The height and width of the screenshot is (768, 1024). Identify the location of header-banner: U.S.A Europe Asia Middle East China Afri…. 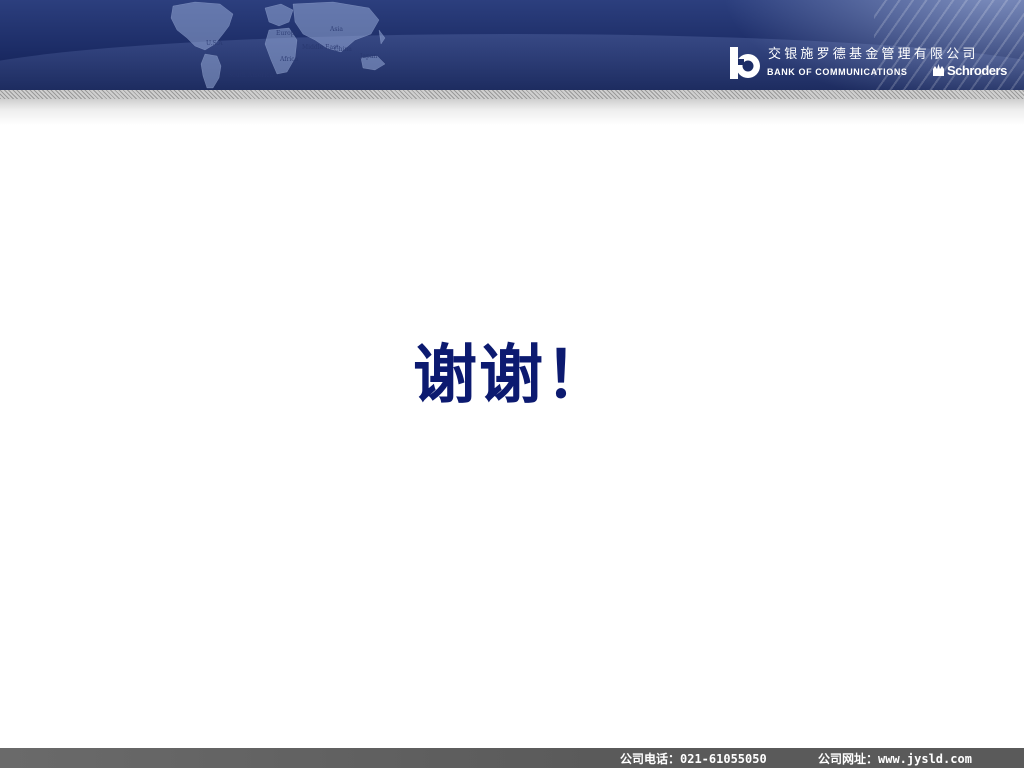
(512, 45).